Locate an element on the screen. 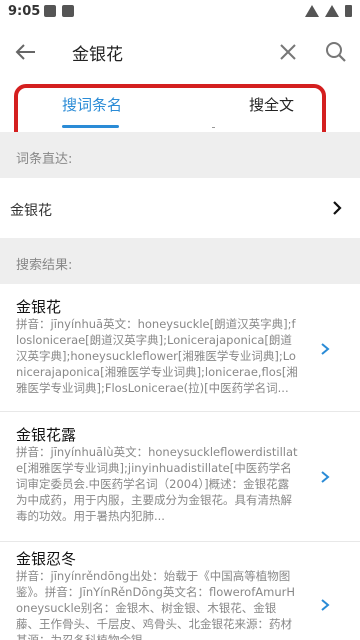 The height and width of the screenshot is (640, 360). search-icon is located at coordinates (336, 52).